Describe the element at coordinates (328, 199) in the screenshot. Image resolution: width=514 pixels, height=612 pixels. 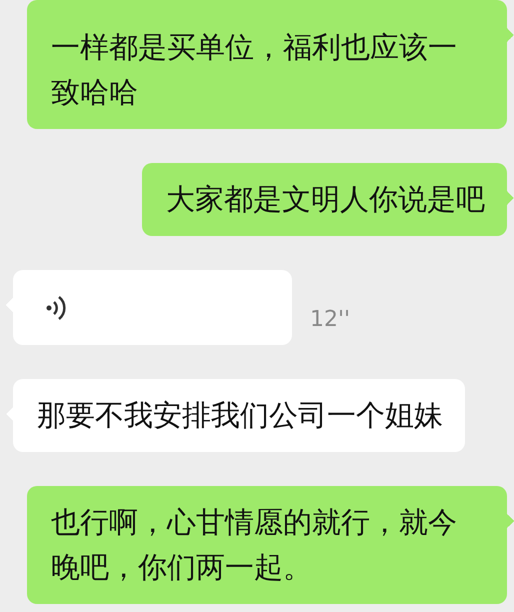
I see `message-bubble: 大家都是文明人你说是吧` at that location.